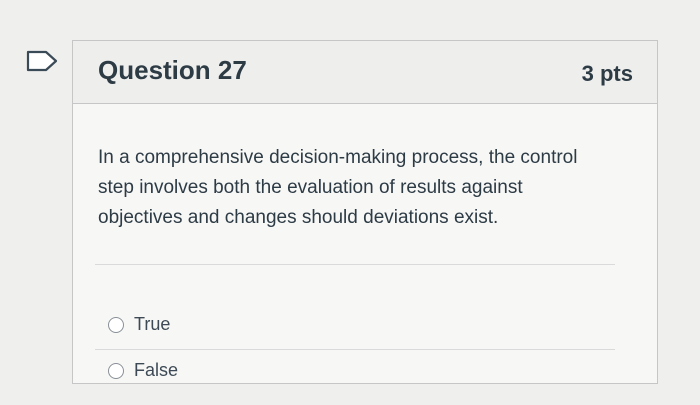  Describe the element at coordinates (156, 370) in the screenshot. I see `answer-label-false: False` at that location.